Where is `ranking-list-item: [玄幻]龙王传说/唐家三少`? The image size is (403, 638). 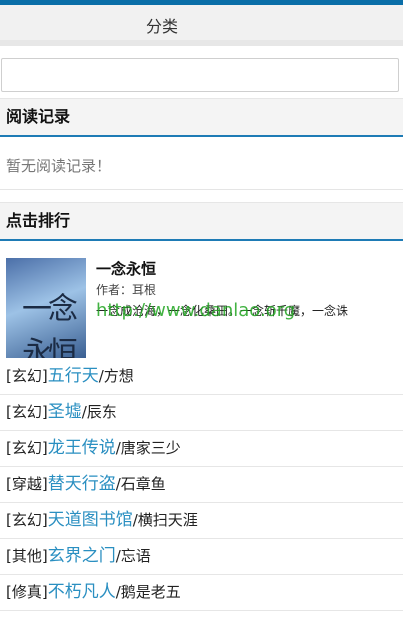 ranking-list-item: [玄幻]龙王传说/唐家三少 is located at coordinates (201, 449).